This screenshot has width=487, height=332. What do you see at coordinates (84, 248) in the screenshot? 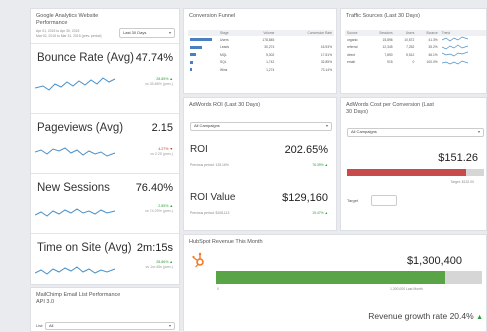
I see `metric-label: Time on Site (Avg)` at bounding box center [84, 248].